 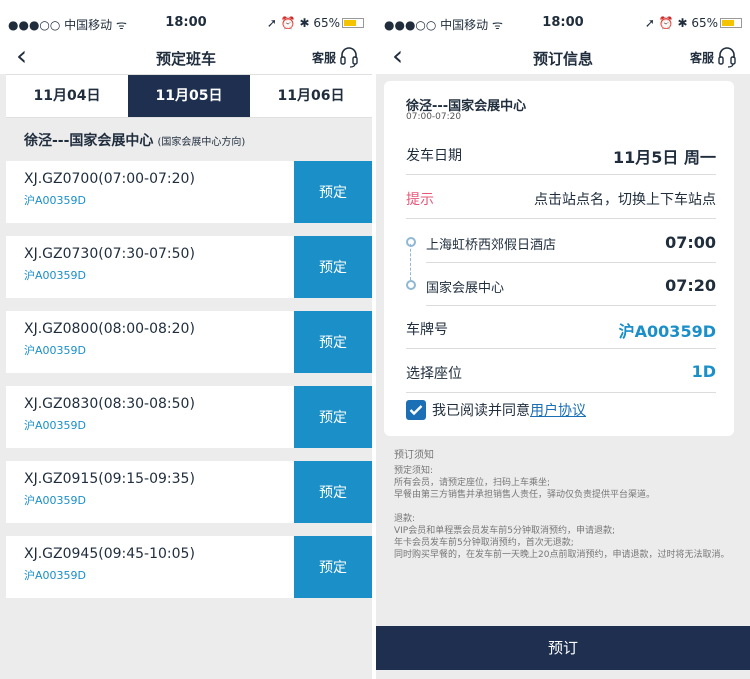 I want to click on submit-booking-button: 预订, so click(x=563, y=648).